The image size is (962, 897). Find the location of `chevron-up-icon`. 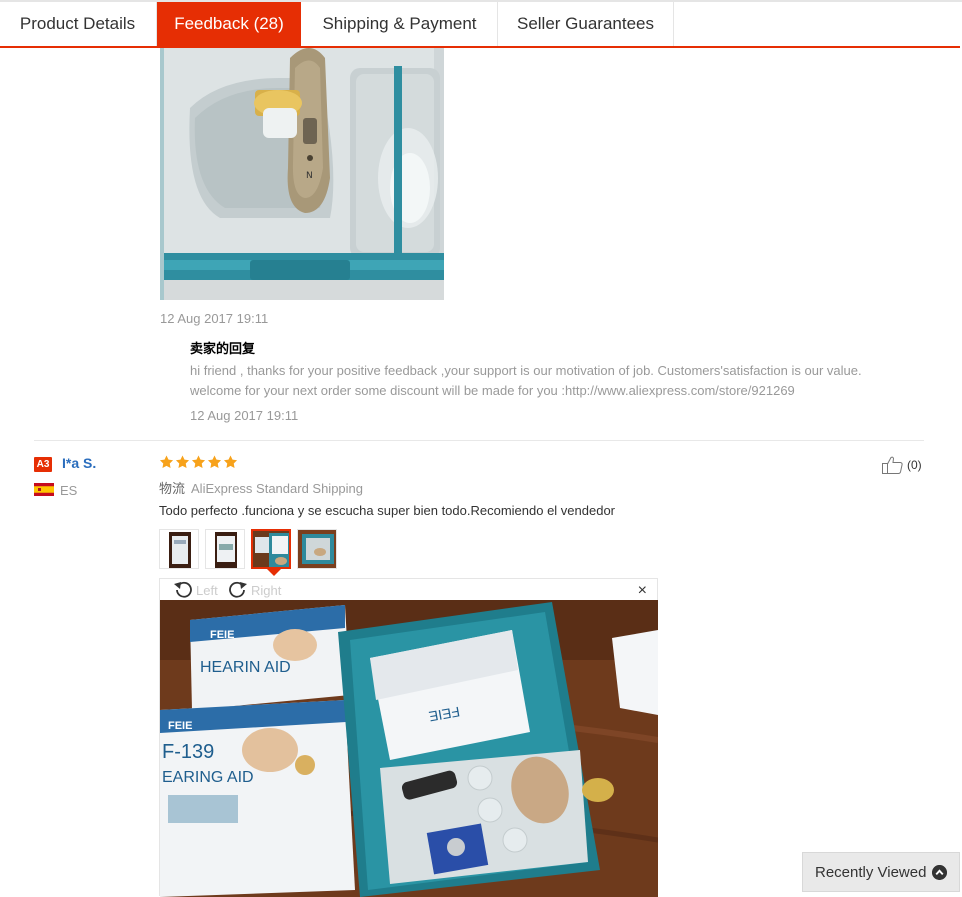

chevron-up-icon is located at coordinates (939, 872).